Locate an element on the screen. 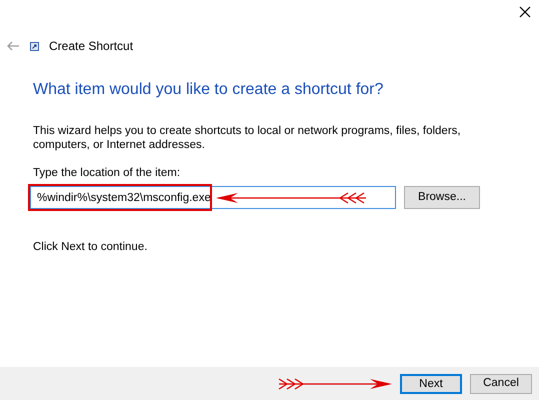  shortcut-icon is located at coordinates (34, 46).